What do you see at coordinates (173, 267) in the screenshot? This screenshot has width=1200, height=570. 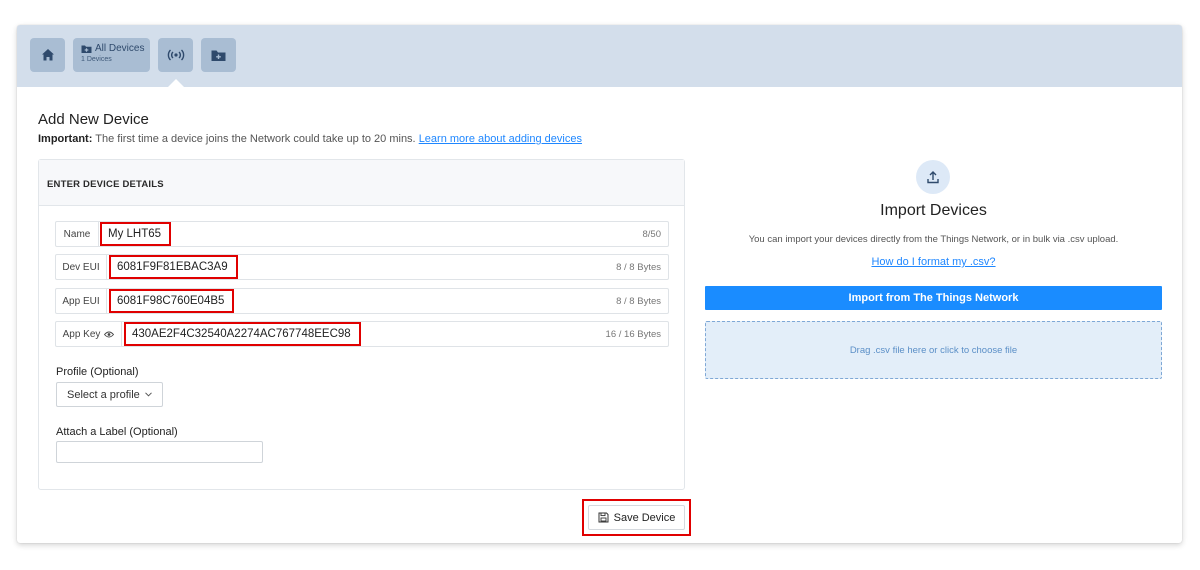 I see `dev-eui-input: 6081F9F81EBAC3A9` at bounding box center [173, 267].